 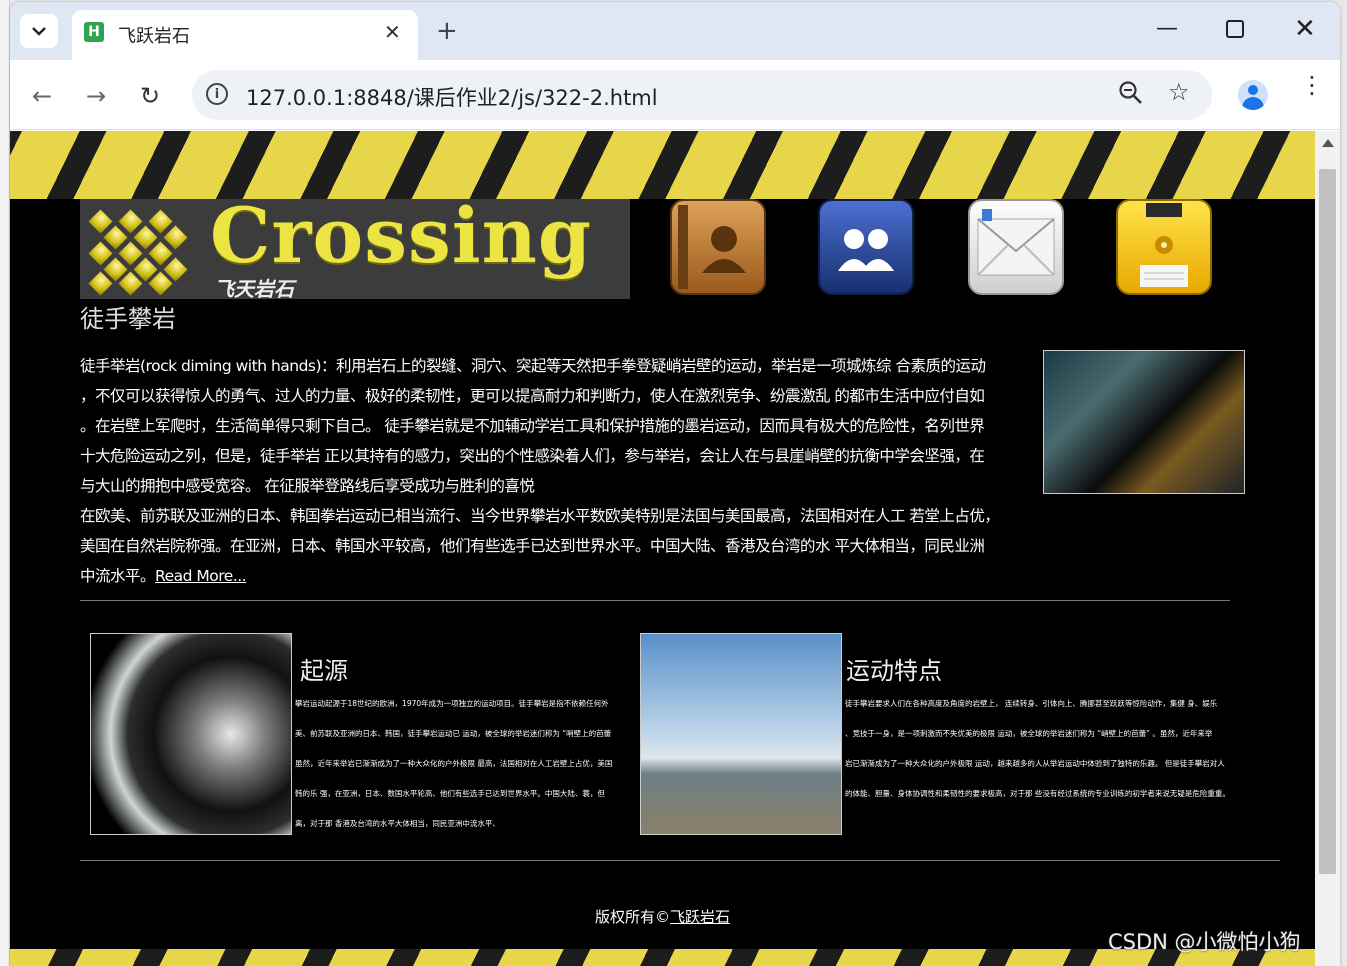 What do you see at coordinates (245, 35) in the screenshot?
I see `browser-tab: H 飞跃岩石 ✕` at bounding box center [245, 35].